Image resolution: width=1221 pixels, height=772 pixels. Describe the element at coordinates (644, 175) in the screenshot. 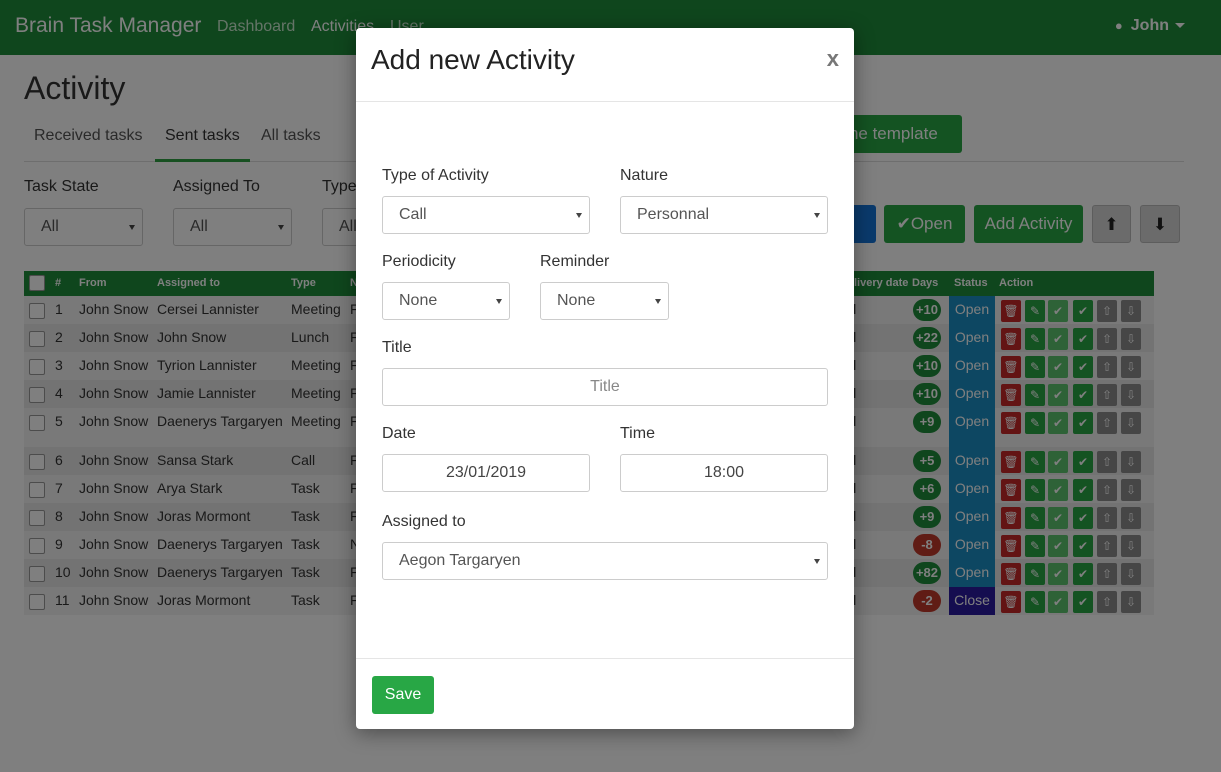

I see `nature-label: Nature` at that location.